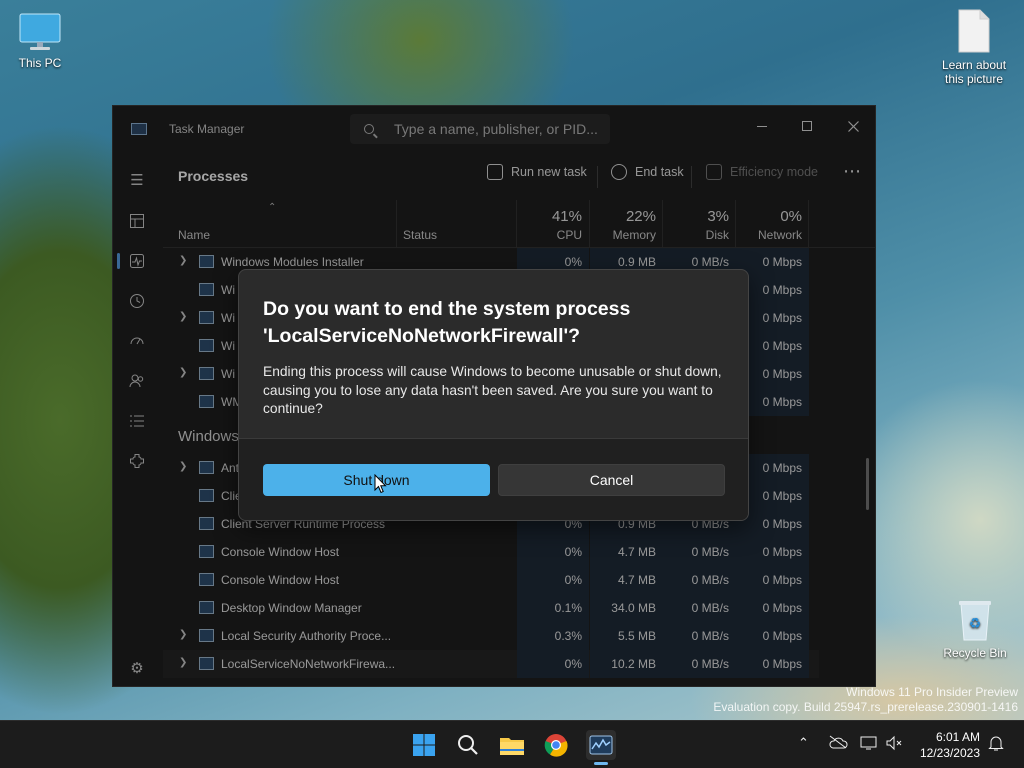  I want to click on onedrive-cloud-icon, so click(838, 743).